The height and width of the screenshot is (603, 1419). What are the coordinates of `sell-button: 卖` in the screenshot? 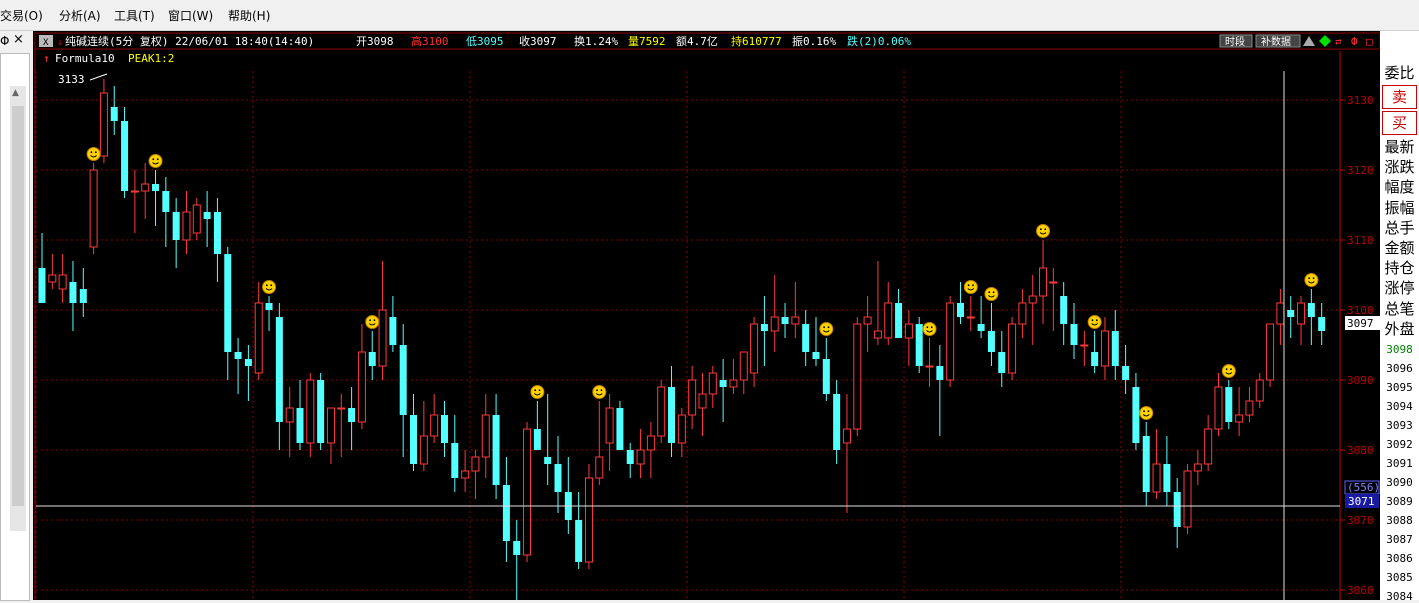 It's located at (1399, 97).